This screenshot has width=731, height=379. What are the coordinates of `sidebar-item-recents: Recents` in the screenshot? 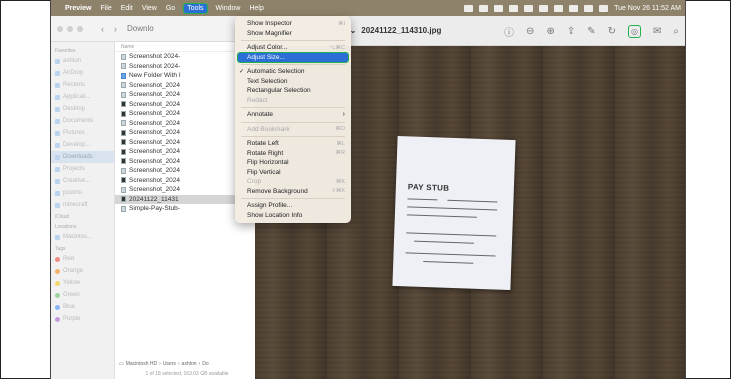 It's located at (82, 85).